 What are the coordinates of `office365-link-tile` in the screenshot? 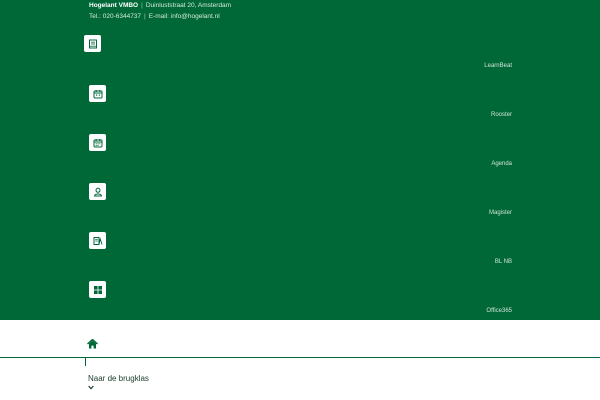 It's located at (97, 289).